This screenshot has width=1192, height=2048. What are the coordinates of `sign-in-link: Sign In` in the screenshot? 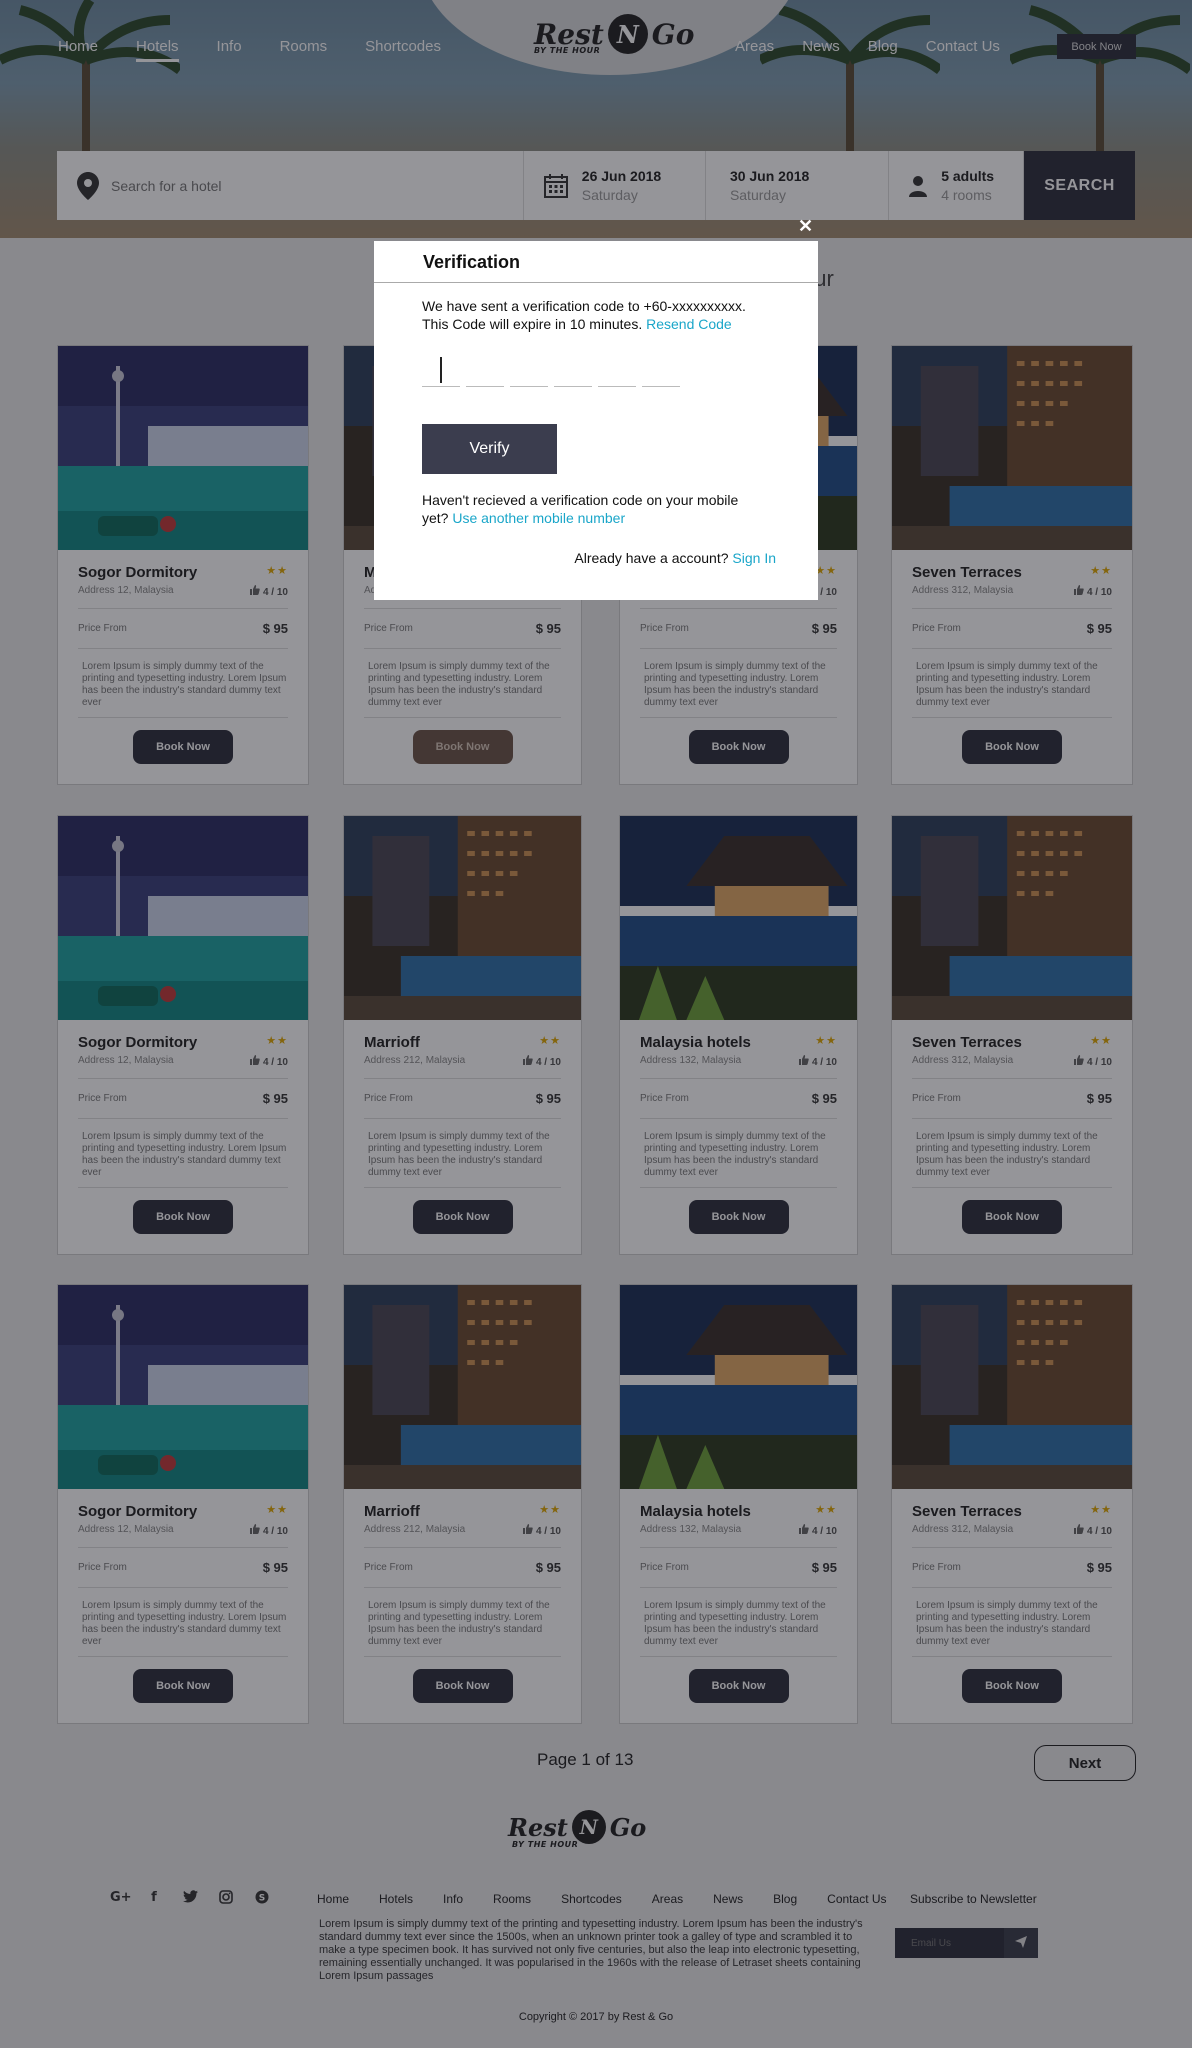 It's located at (754, 558).